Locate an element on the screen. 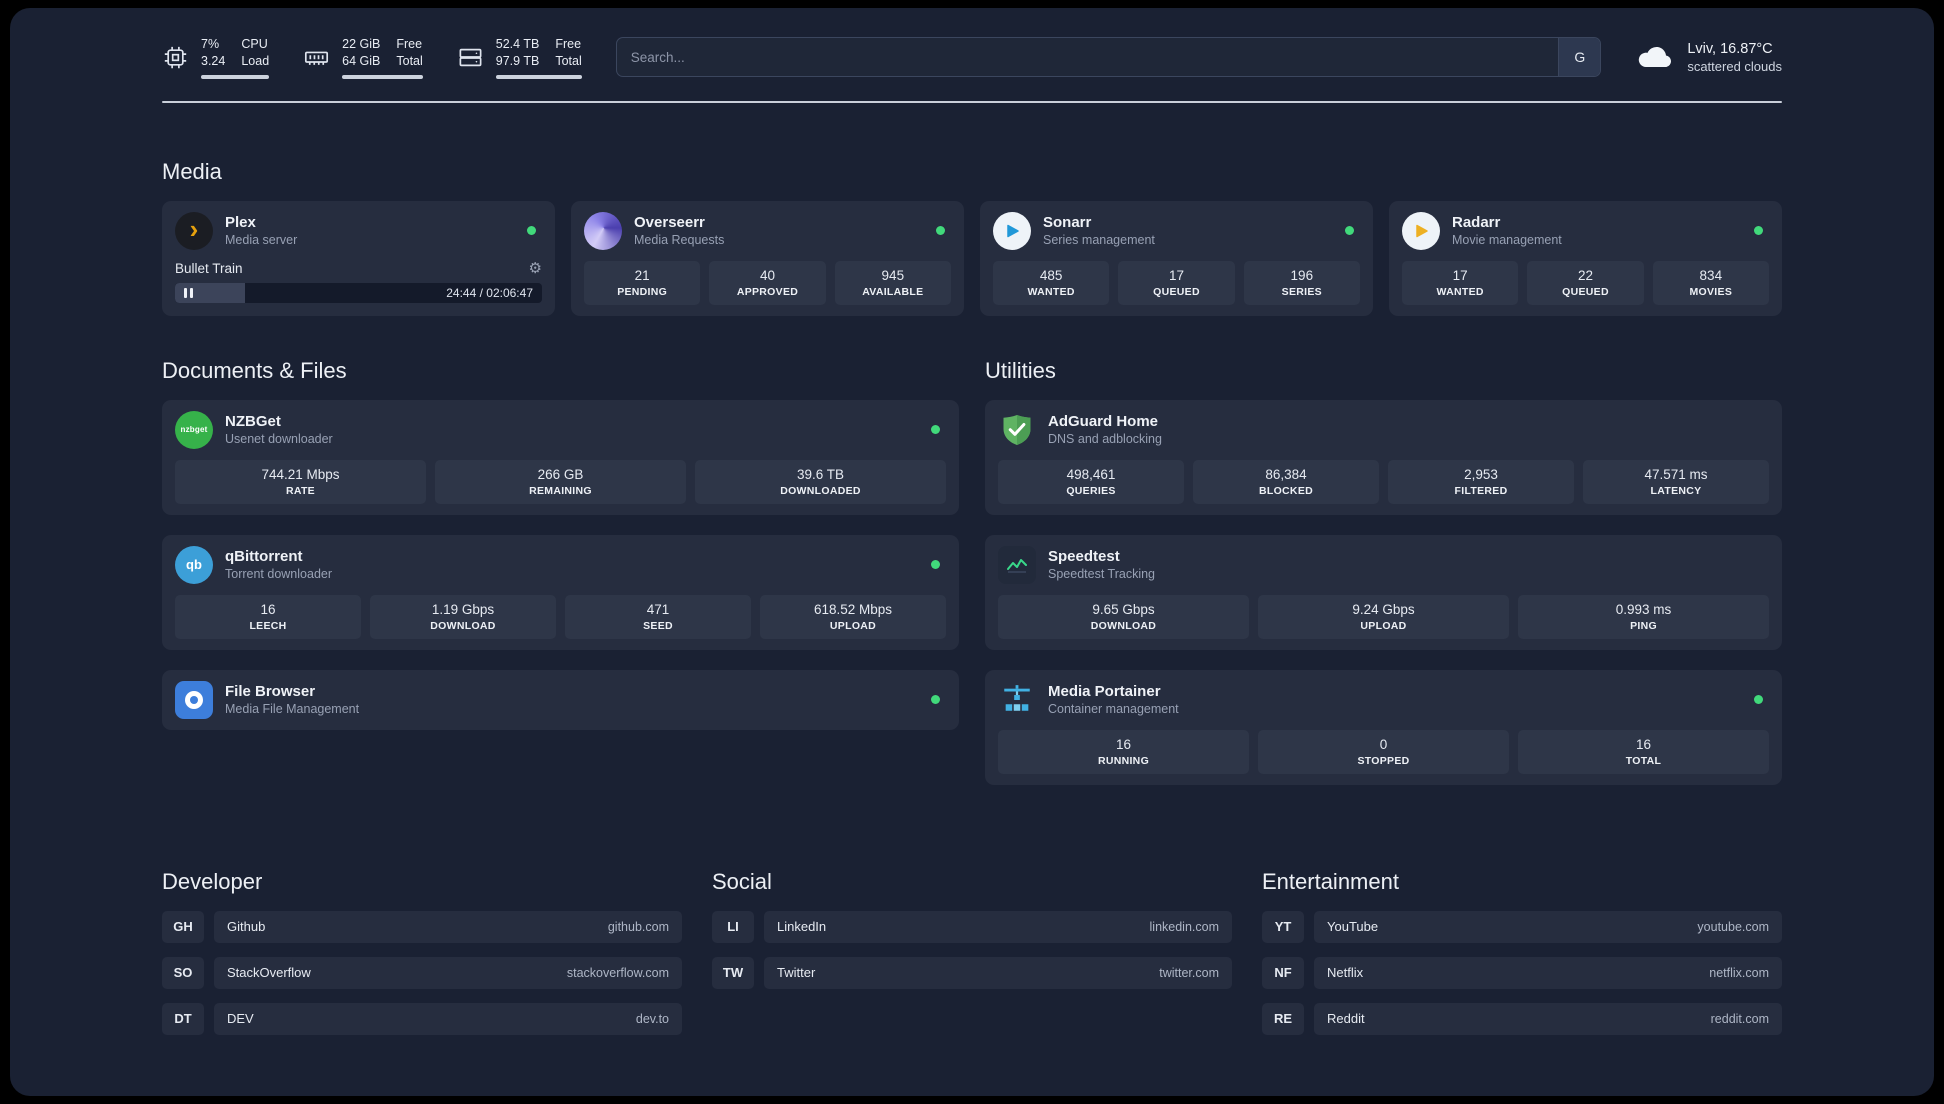 Image resolution: width=1944 pixels, height=1104 pixels. stat-tile: 9.24 Gbps UPLOAD is located at coordinates (1383, 616).